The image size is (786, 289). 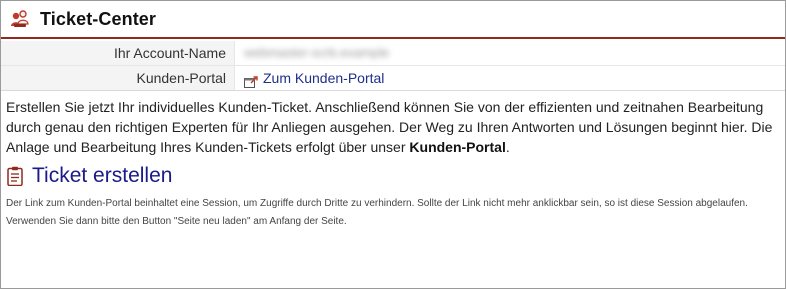 I want to click on table-row: Ihr Account-Name webmaster-scrb.example, so click(x=393, y=53).